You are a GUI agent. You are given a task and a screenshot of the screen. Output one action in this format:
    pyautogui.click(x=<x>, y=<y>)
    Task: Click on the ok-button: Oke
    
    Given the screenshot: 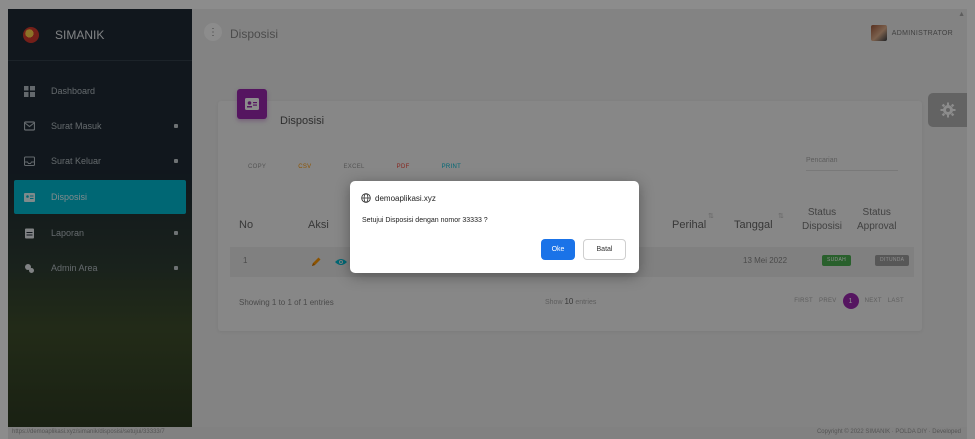 What is the action you would take?
    pyautogui.click(x=558, y=249)
    